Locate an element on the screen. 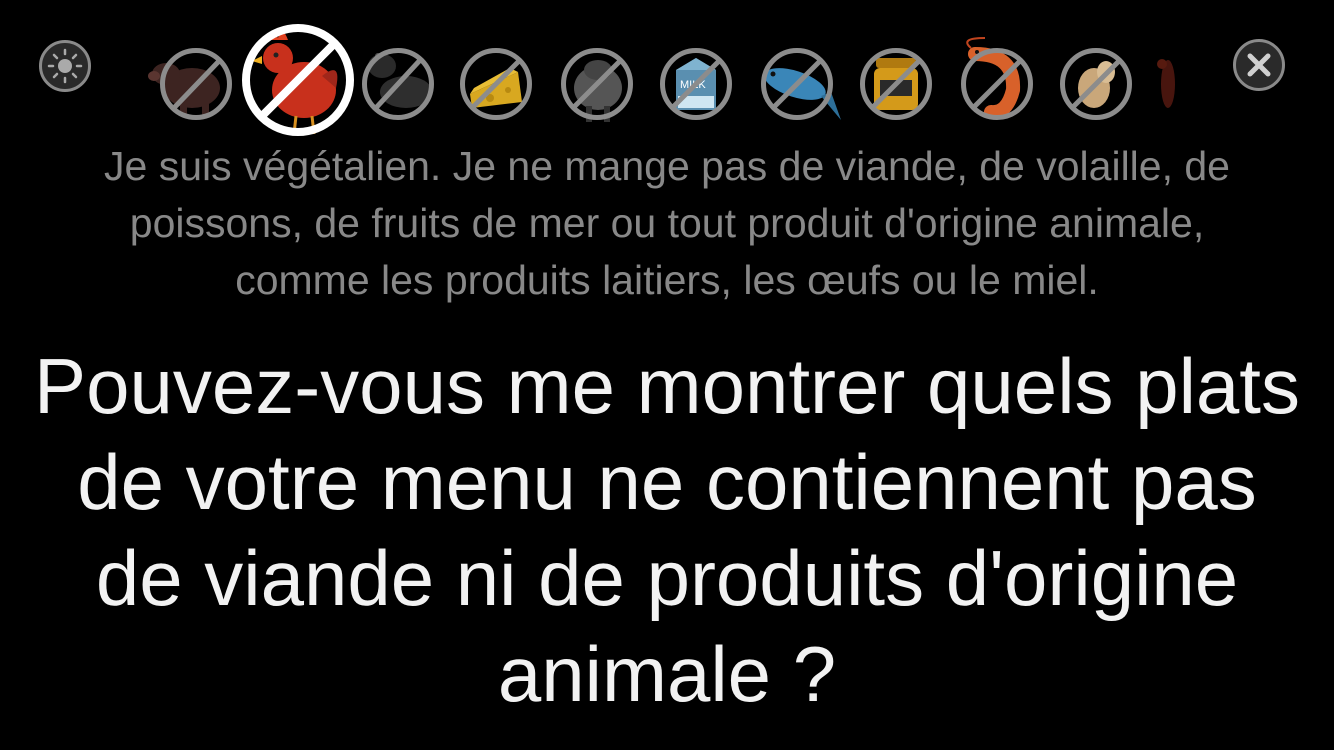 This screenshot has width=1334, height=750. category-chicken is located at coordinates (299, 80).